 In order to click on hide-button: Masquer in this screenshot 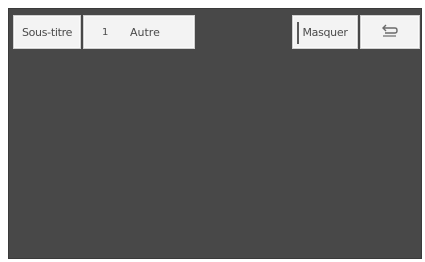, I will do `click(325, 32)`.